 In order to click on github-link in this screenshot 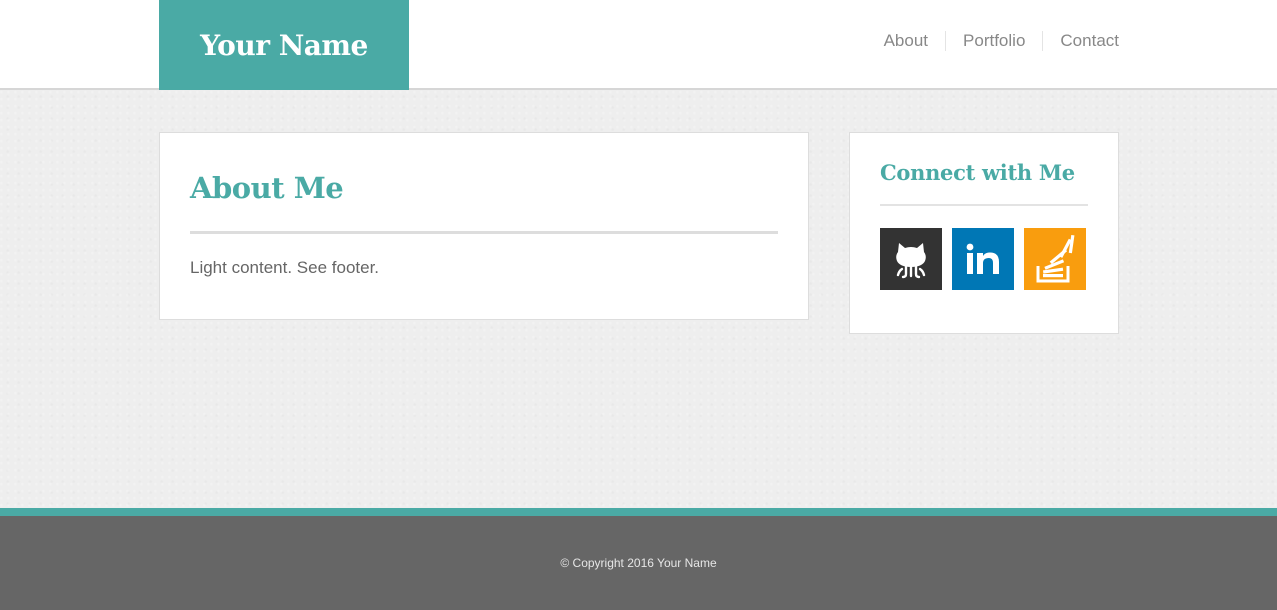, I will do `click(911, 259)`.